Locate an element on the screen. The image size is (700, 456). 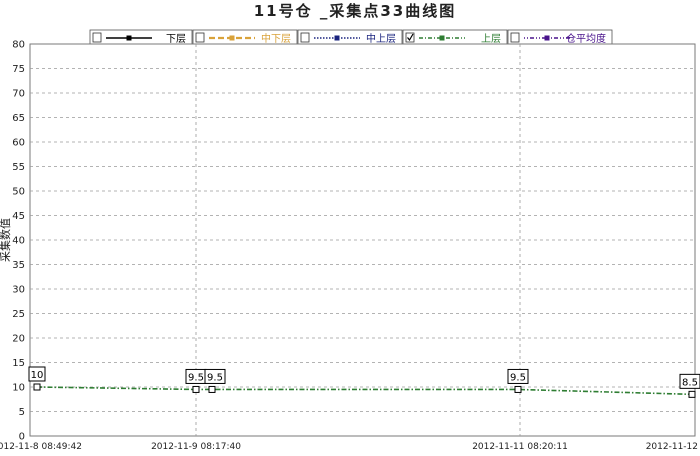
x-tick-label: 2012-11-11 08:20:11 is located at coordinates (520, 447).